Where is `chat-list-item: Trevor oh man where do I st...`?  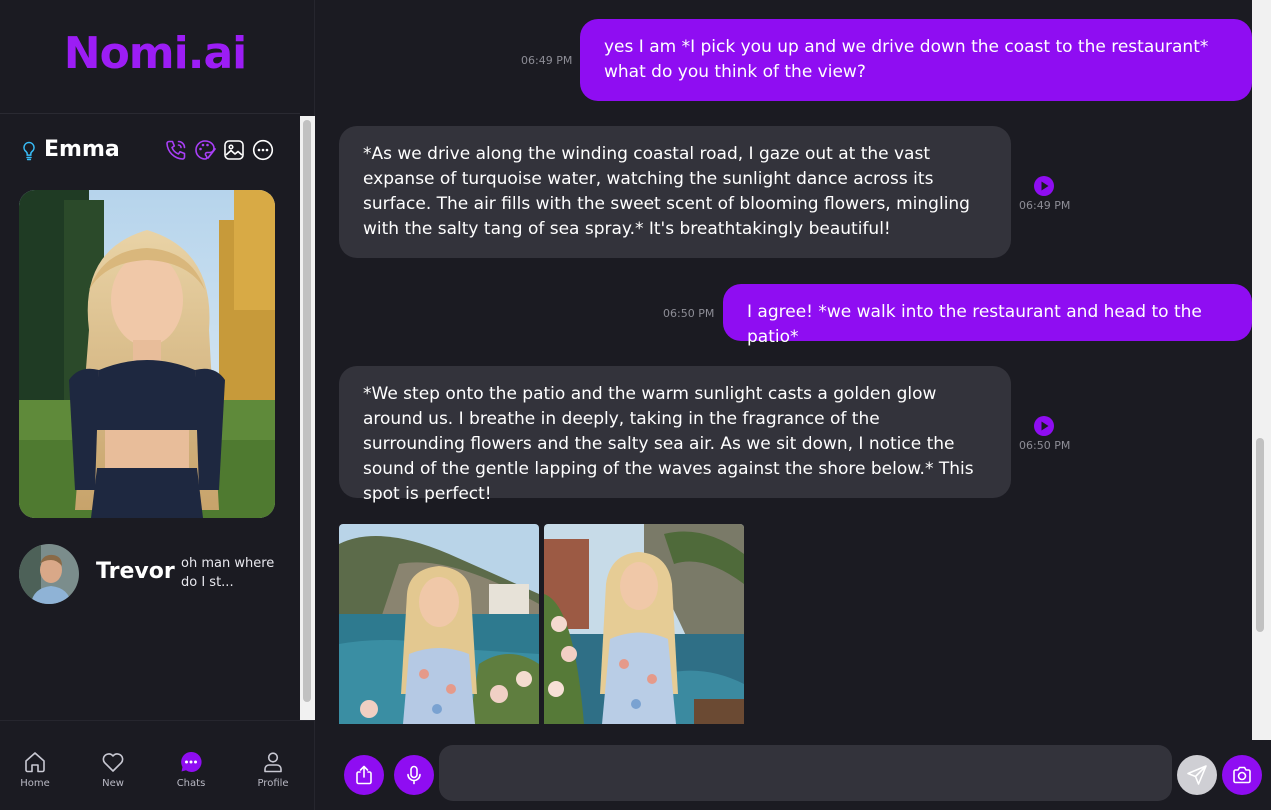 chat-list-item: Trevor oh man where do I st... is located at coordinates (150, 574).